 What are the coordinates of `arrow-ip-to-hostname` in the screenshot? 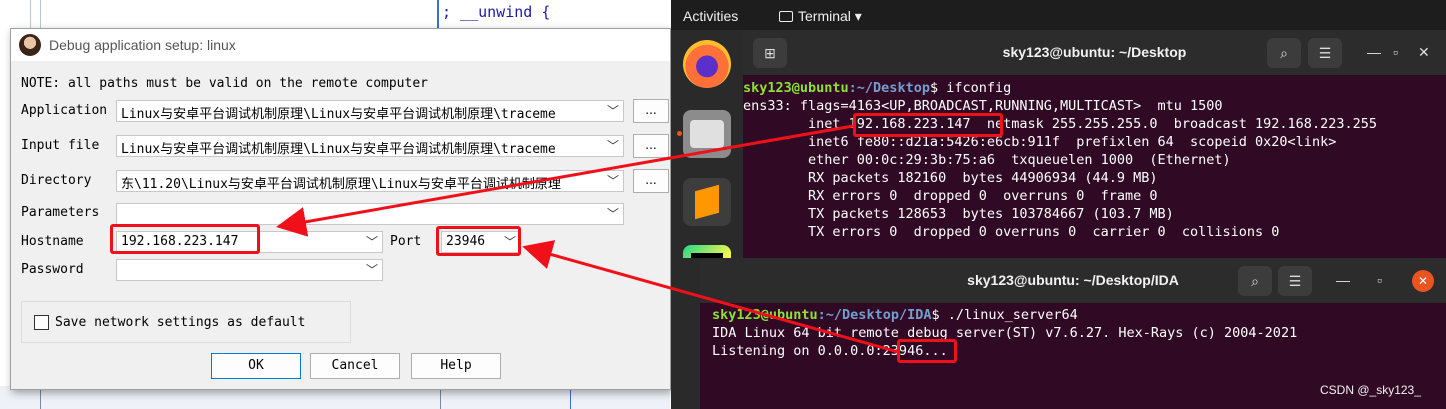 It's located at (565, 180).